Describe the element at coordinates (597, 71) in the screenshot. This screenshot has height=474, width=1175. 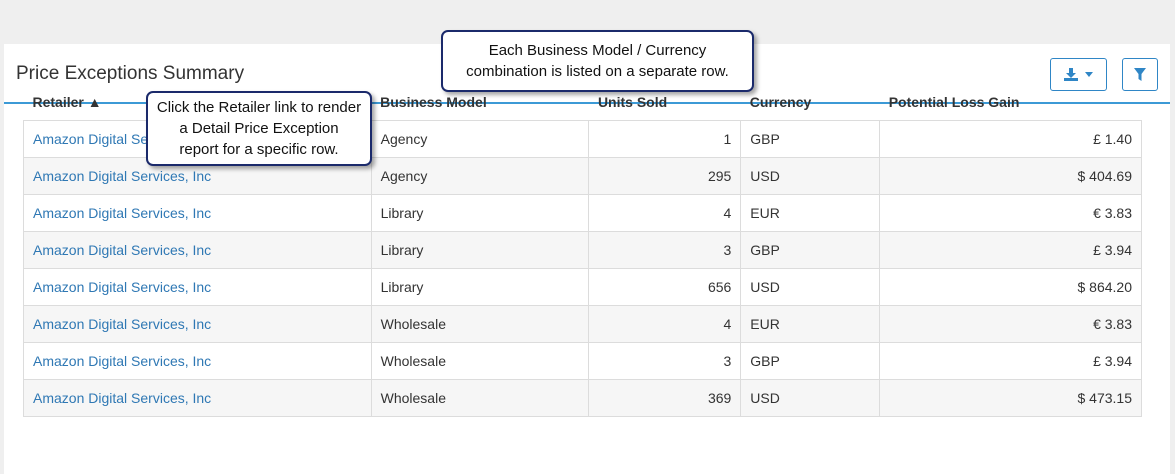
I see `callout-line: combination is listed on a separate row.` at that location.